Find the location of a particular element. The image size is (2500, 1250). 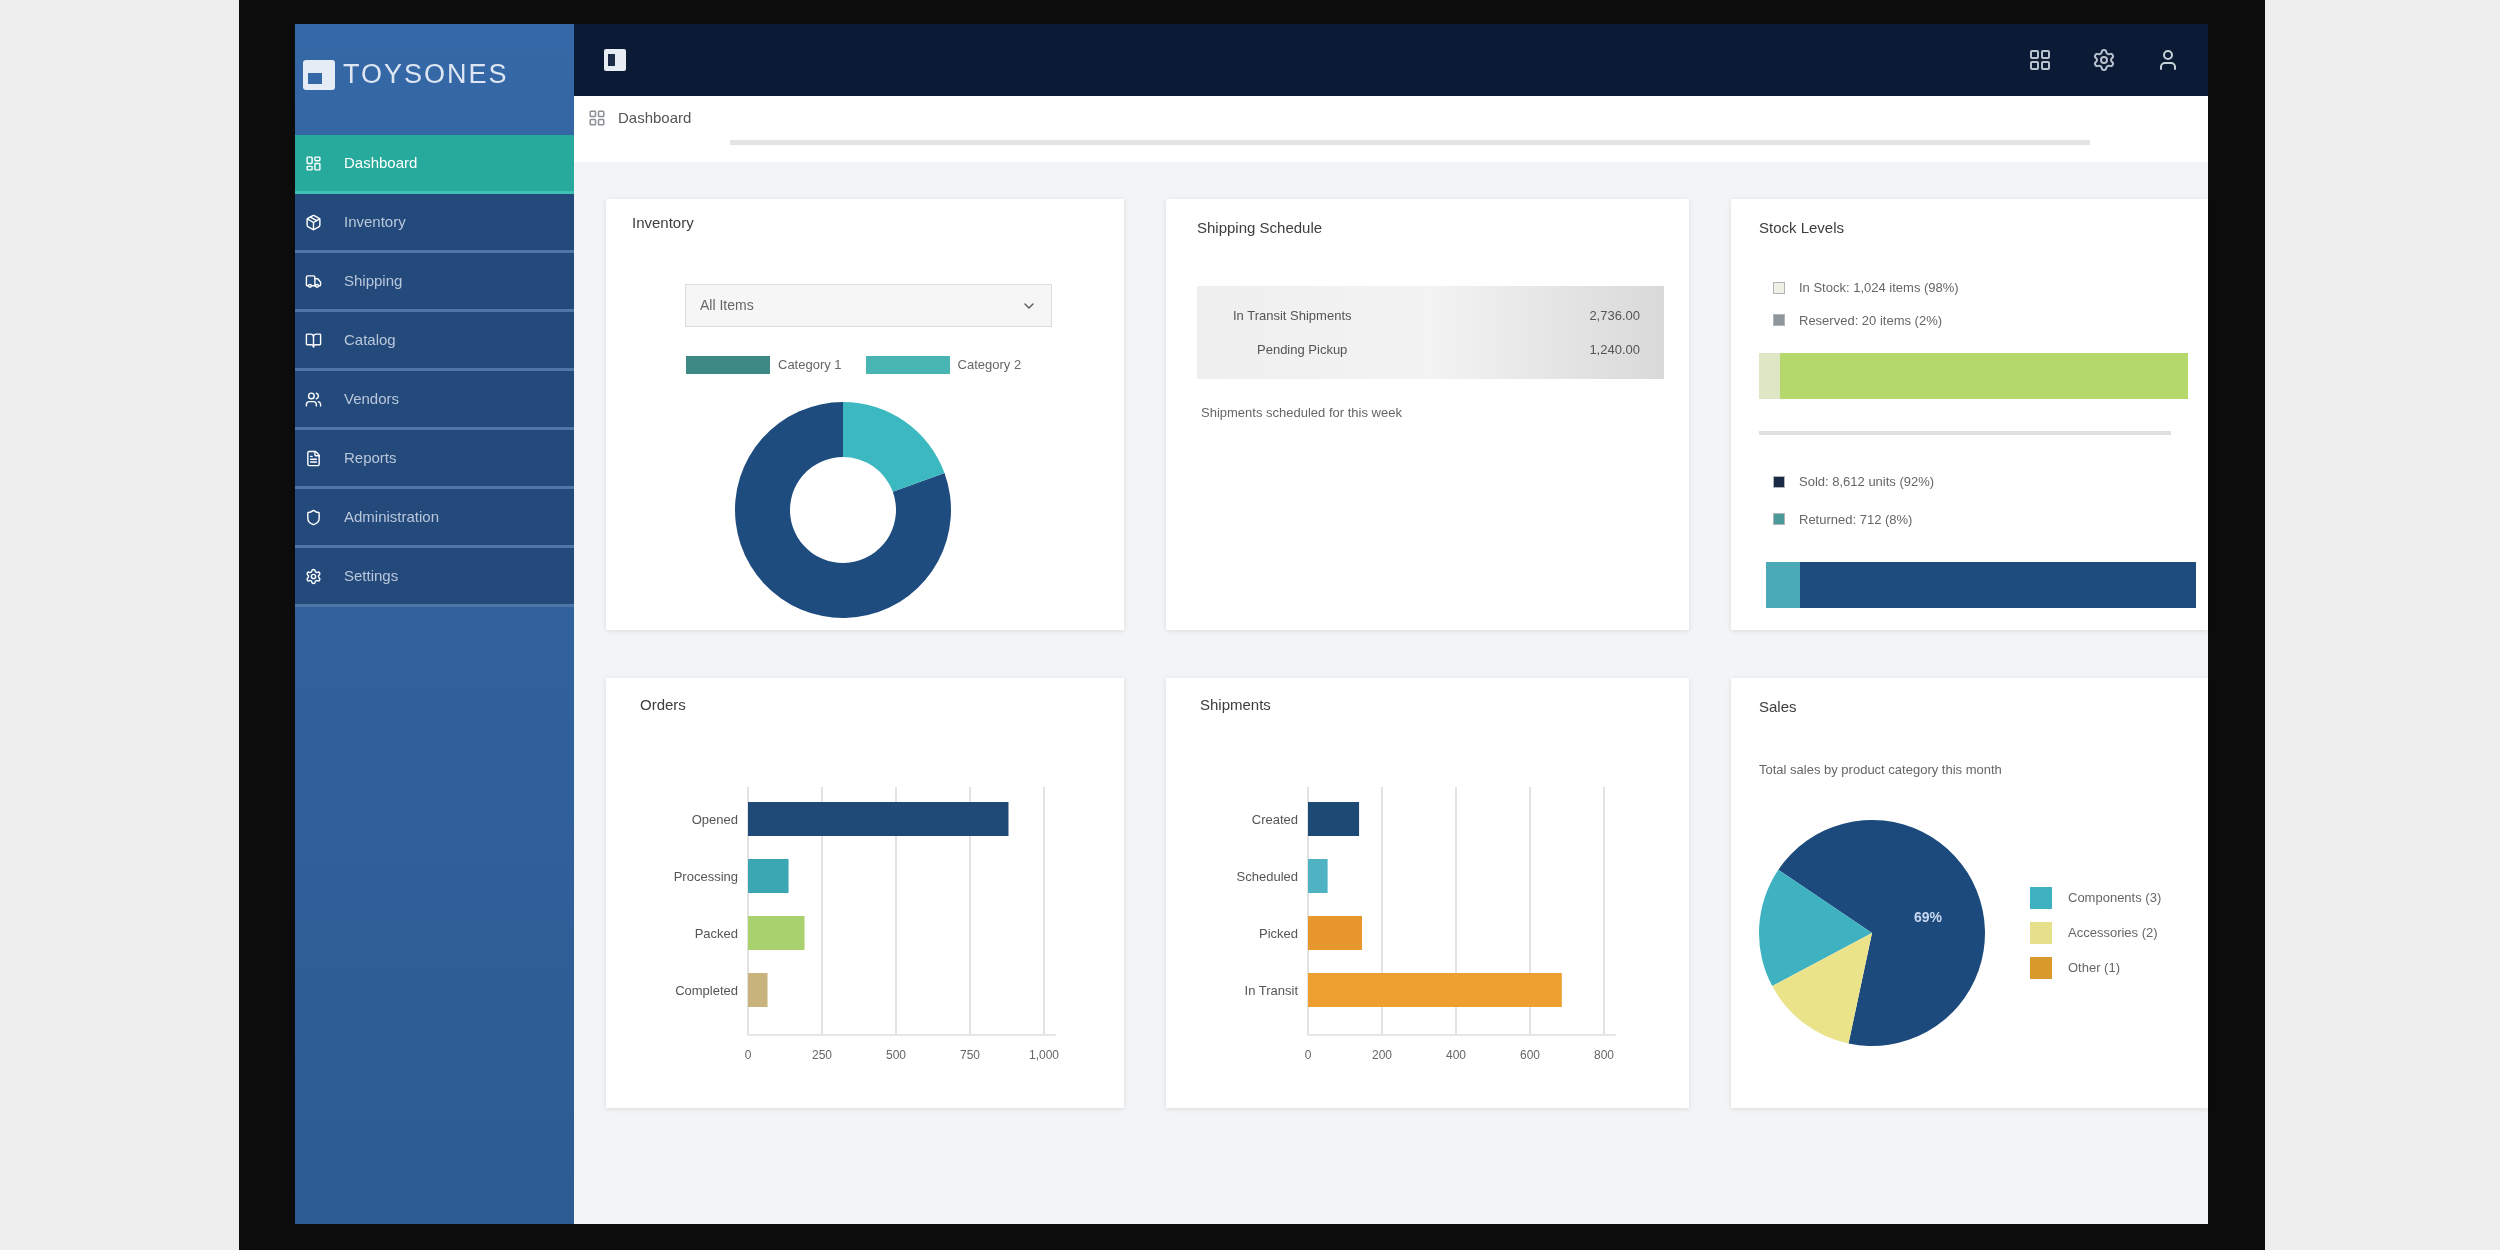

truck-icon is located at coordinates (313, 281).